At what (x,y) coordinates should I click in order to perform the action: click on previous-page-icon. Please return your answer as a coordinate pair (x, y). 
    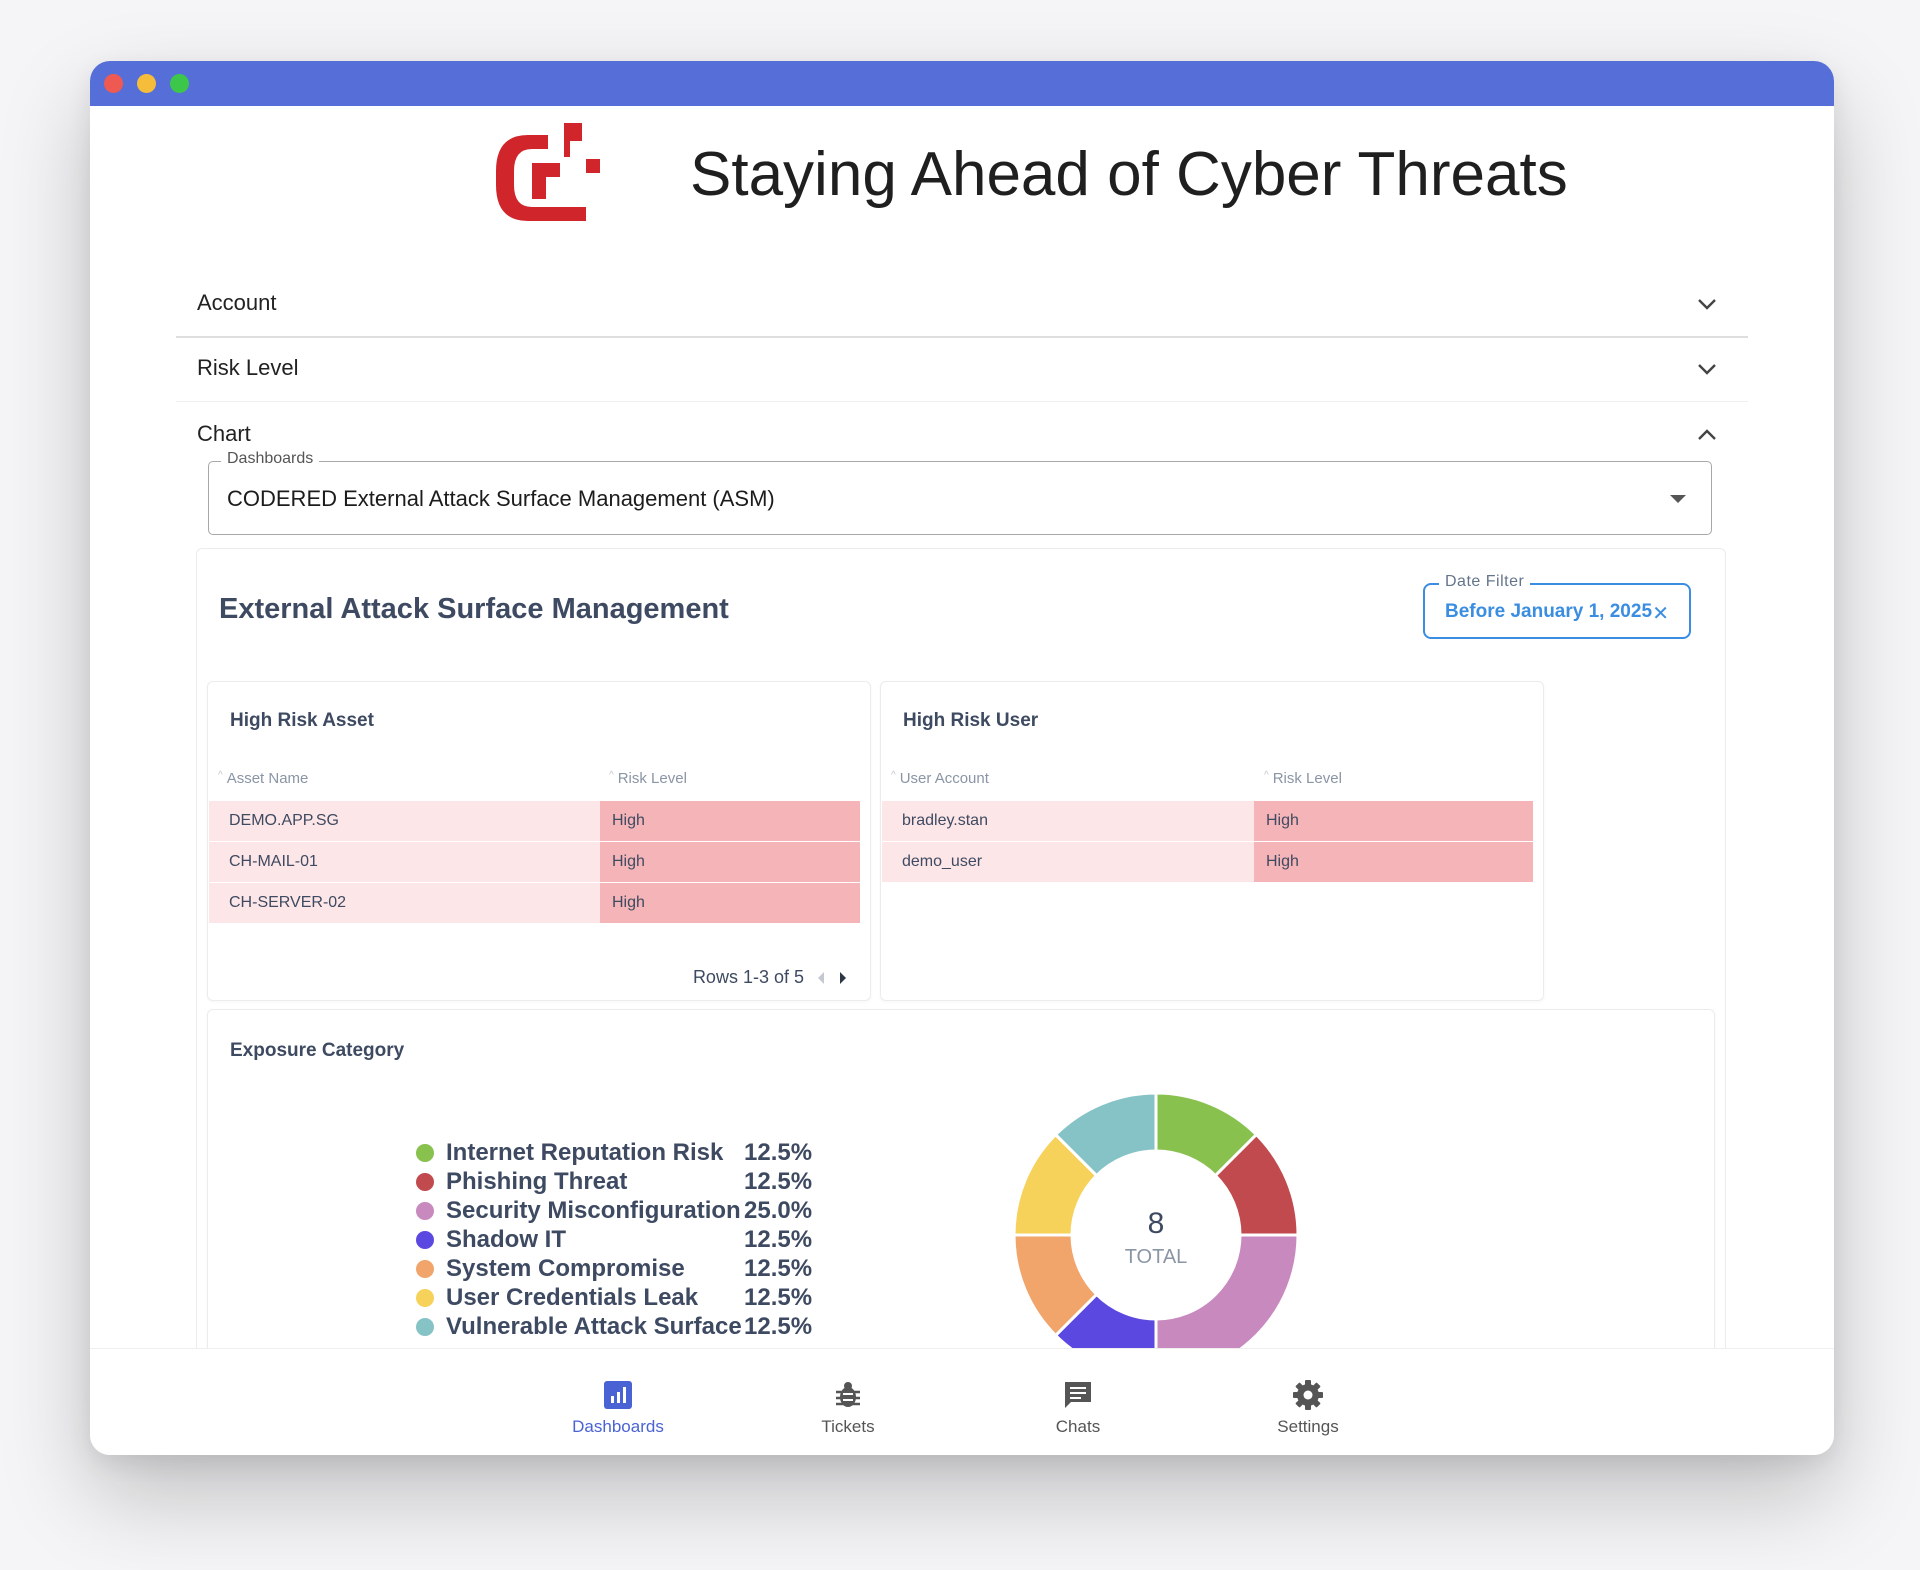
    Looking at the image, I should click on (821, 978).